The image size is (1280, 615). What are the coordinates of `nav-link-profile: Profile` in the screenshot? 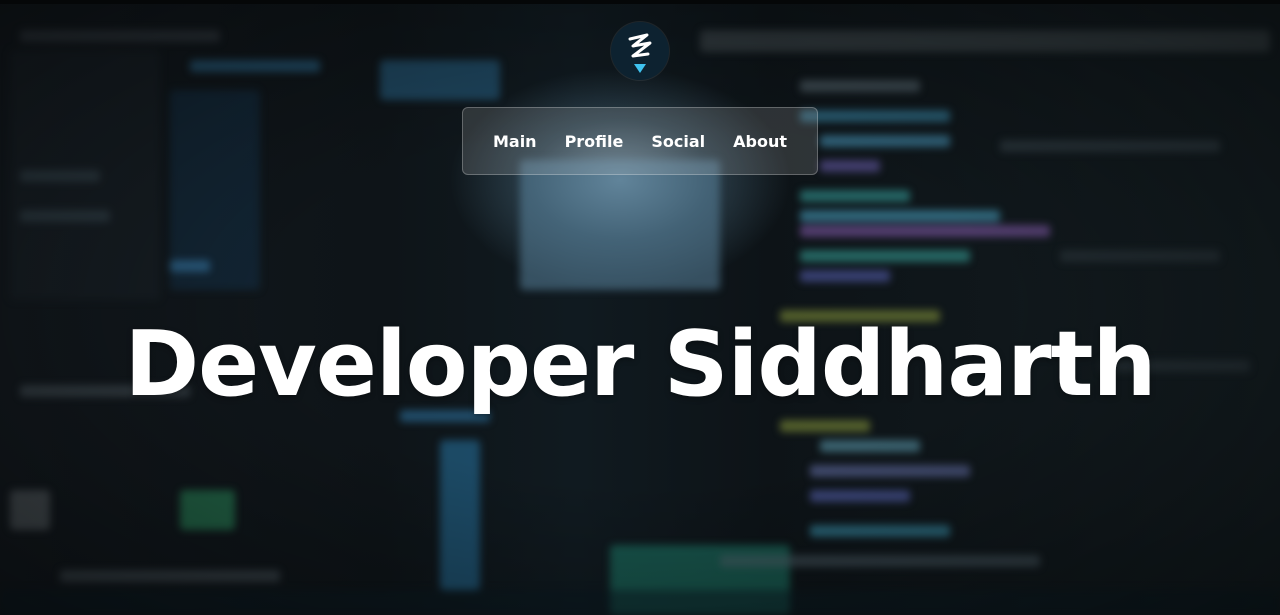 It's located at (594, 141).